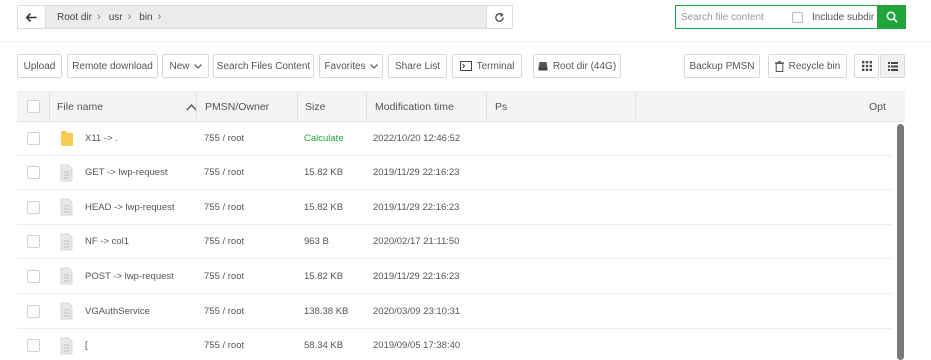  I want to click on file-name: NF -> col1, so click(107, 242).